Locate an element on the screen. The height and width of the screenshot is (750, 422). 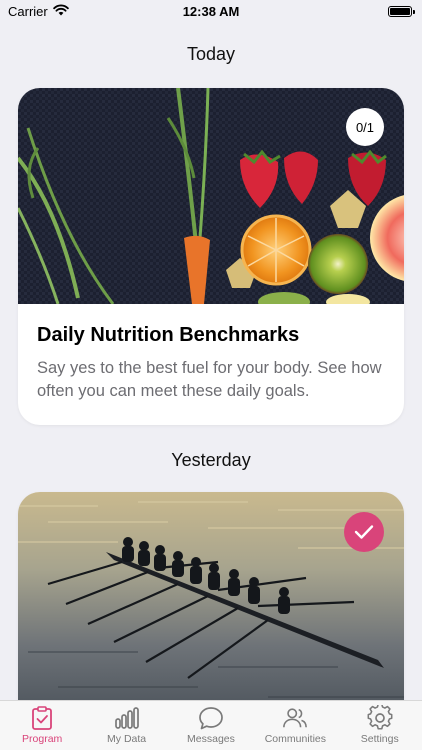
status-left: Carrier is located at coordinates (38, 11).